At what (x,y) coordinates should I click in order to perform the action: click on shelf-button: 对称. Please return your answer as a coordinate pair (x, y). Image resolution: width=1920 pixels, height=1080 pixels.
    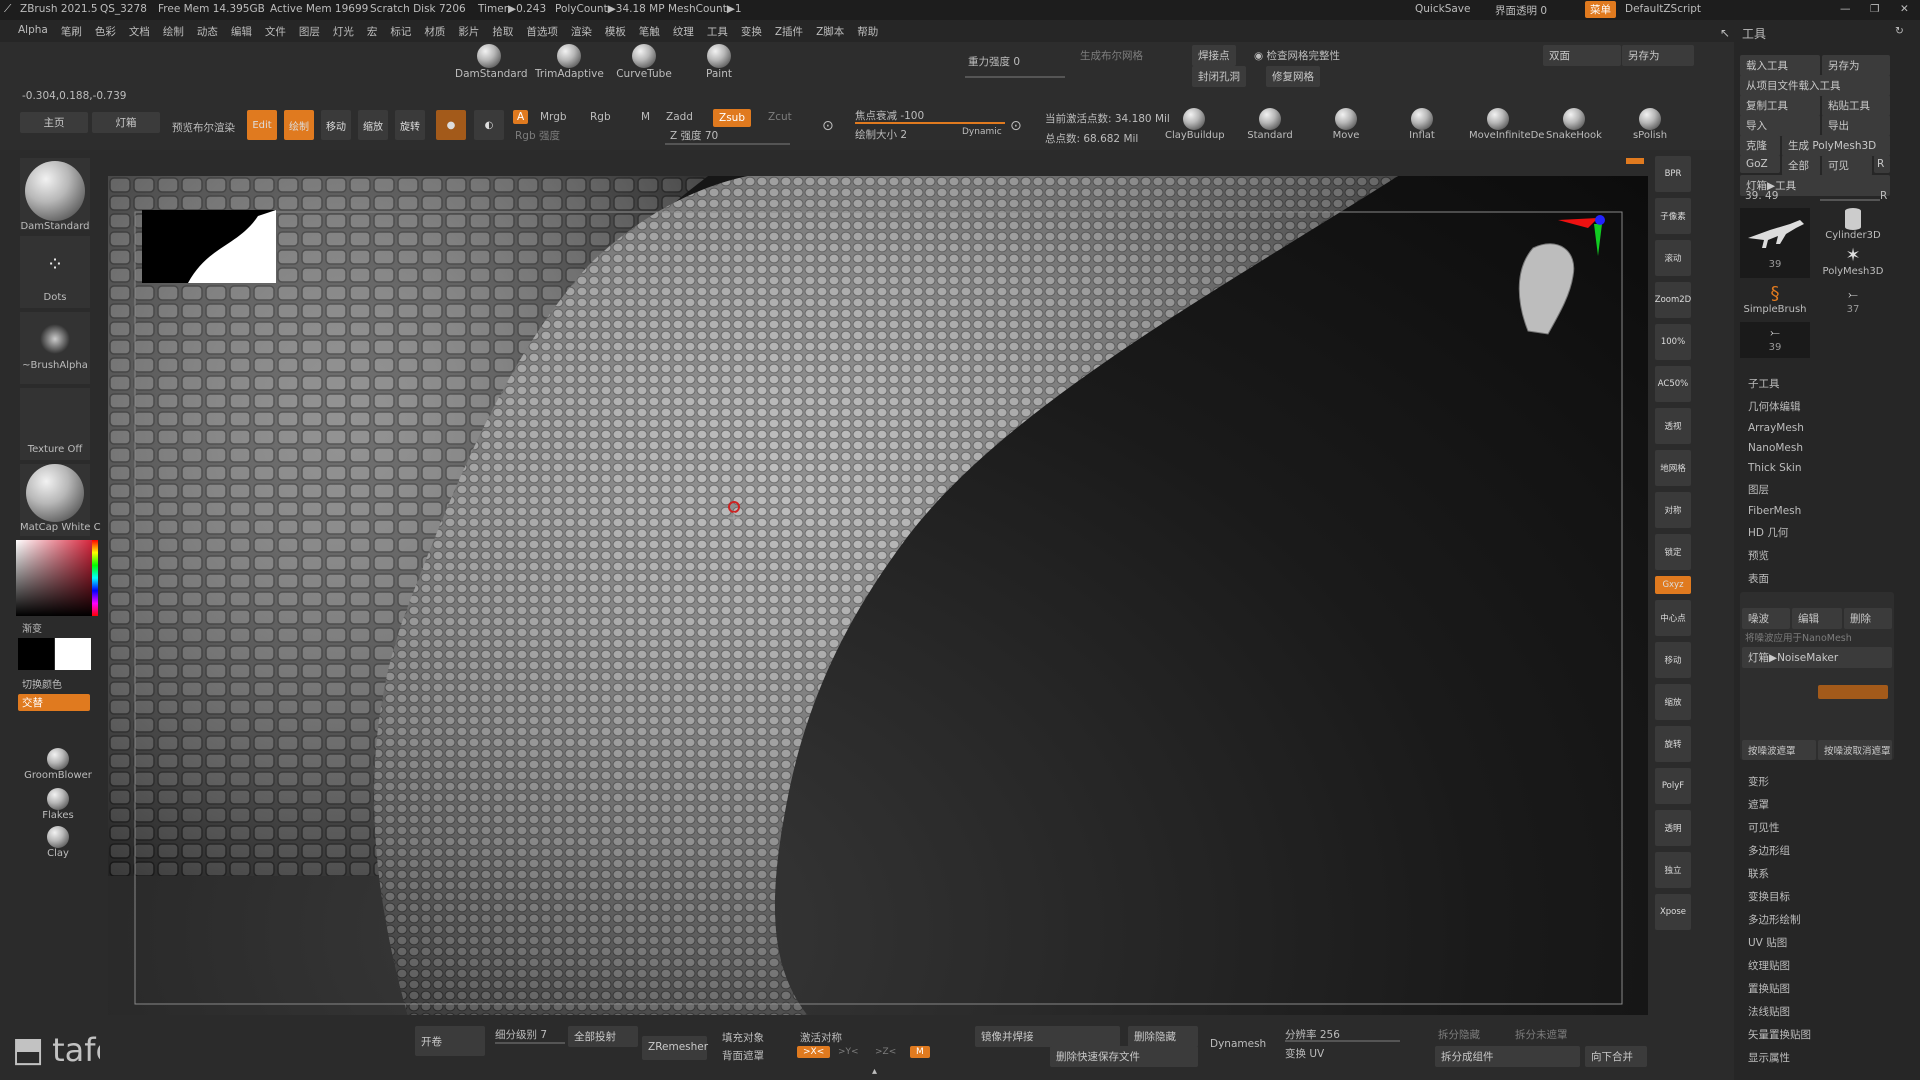
    Looking at the image, I should click on (1673, 510).